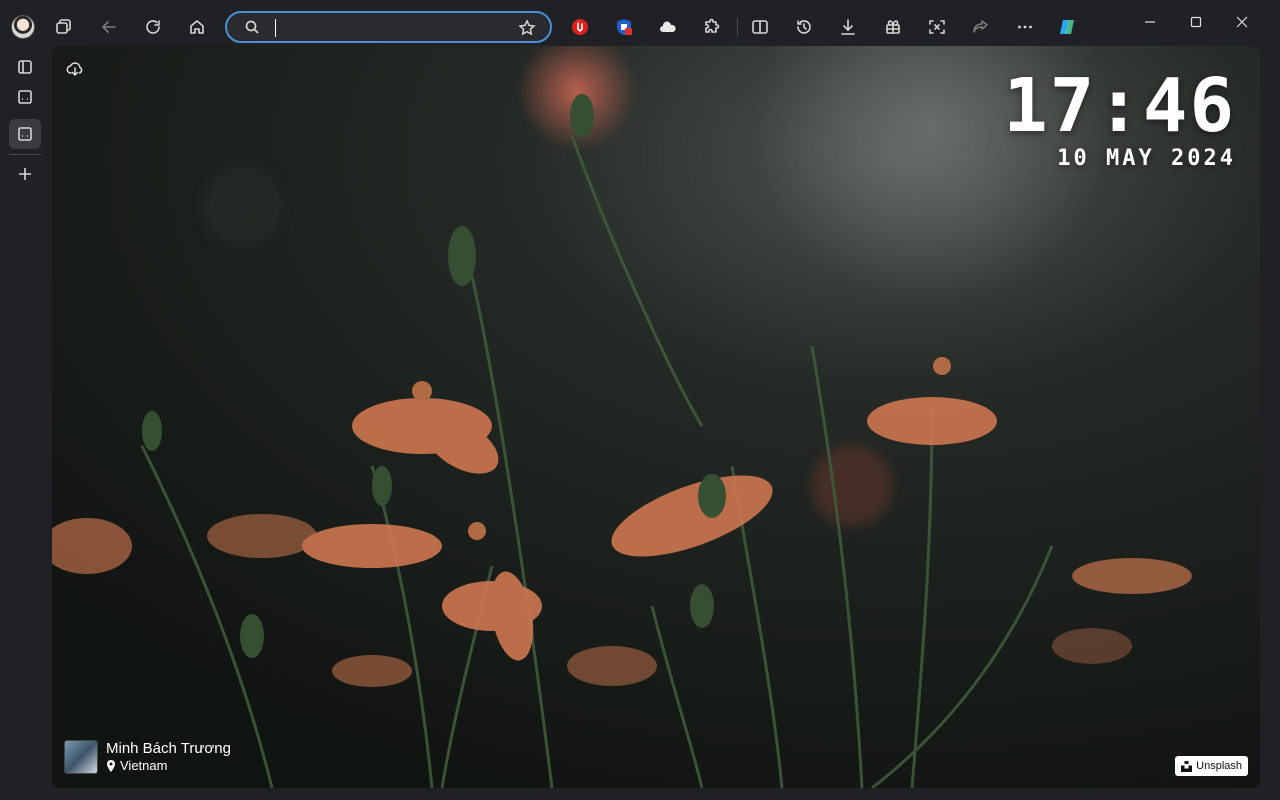  What do you see at coordinates (668, 27) in the screenshot?
I see `cloud-extension-icon` at bounding box center [668, 27].